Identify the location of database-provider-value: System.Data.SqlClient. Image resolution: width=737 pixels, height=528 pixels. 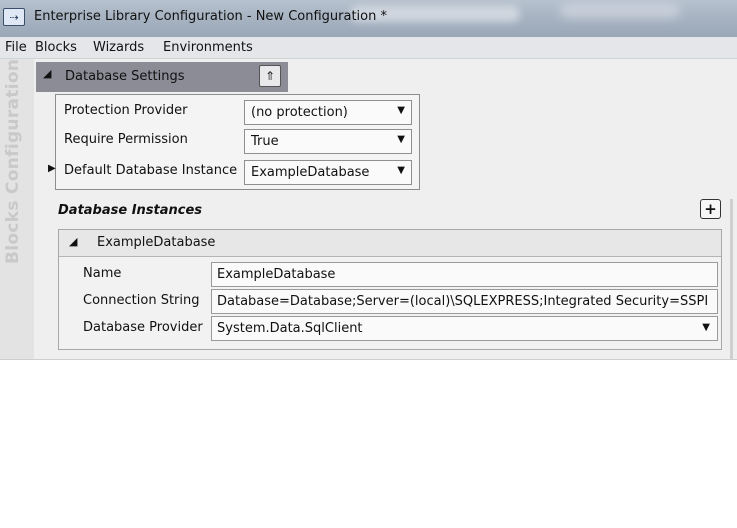
(290, 328).